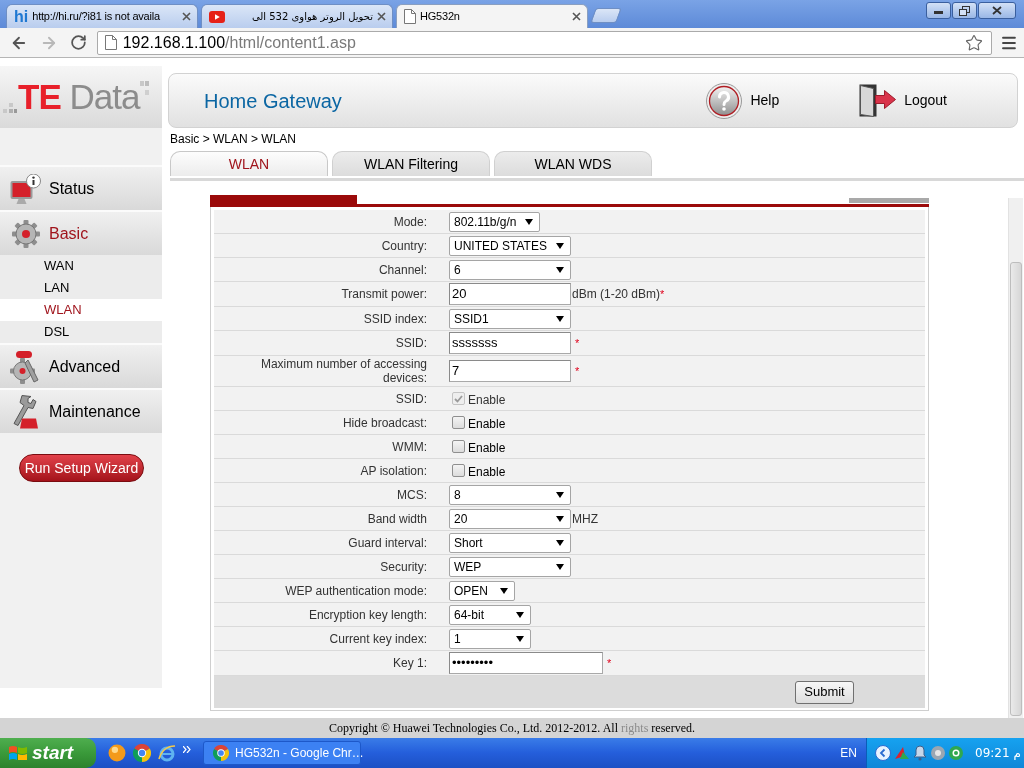 This screenshot has width=1024, height=768. Describe the element at coordinates (384, 422) in the screenshot. I see `field-label: Hide broadcast:` at that location.